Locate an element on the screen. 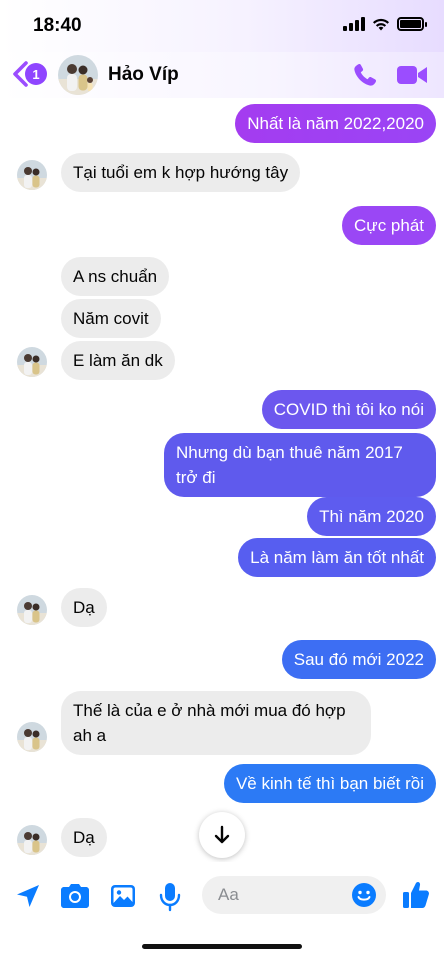  contact-name: Hảo Víp is located at coordinates (143, 75).